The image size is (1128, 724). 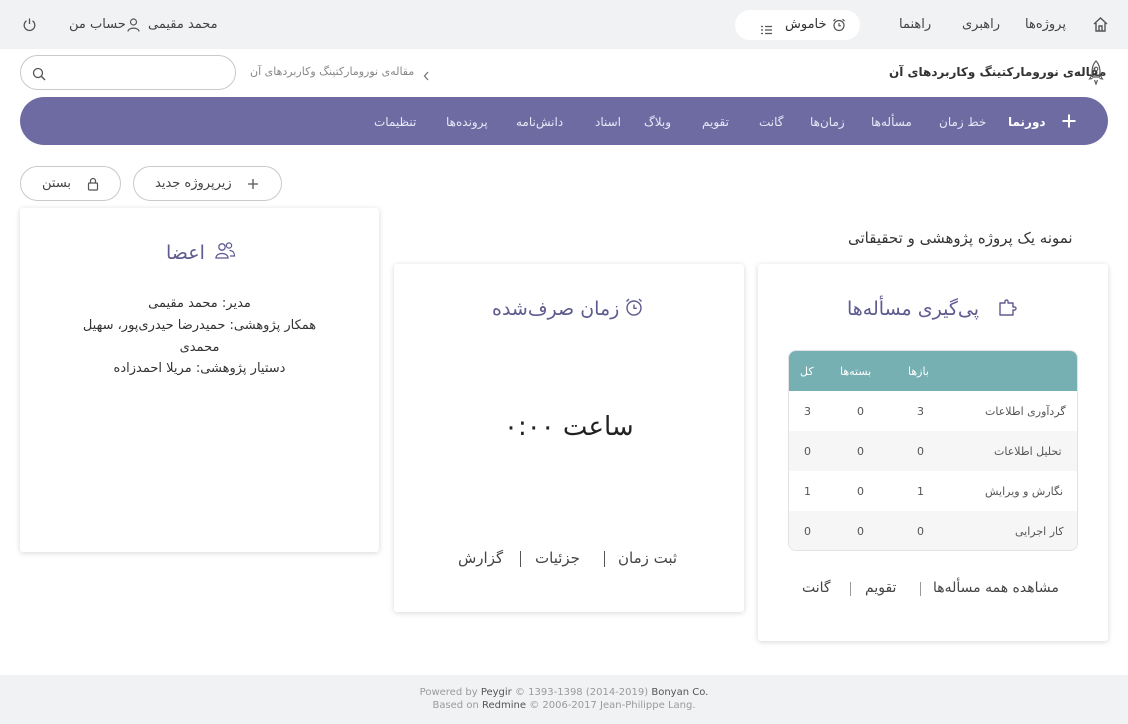 I want to click on view-all-issues-link: مشاهده همه مسأله‌ها, so click(x=996, y=588).